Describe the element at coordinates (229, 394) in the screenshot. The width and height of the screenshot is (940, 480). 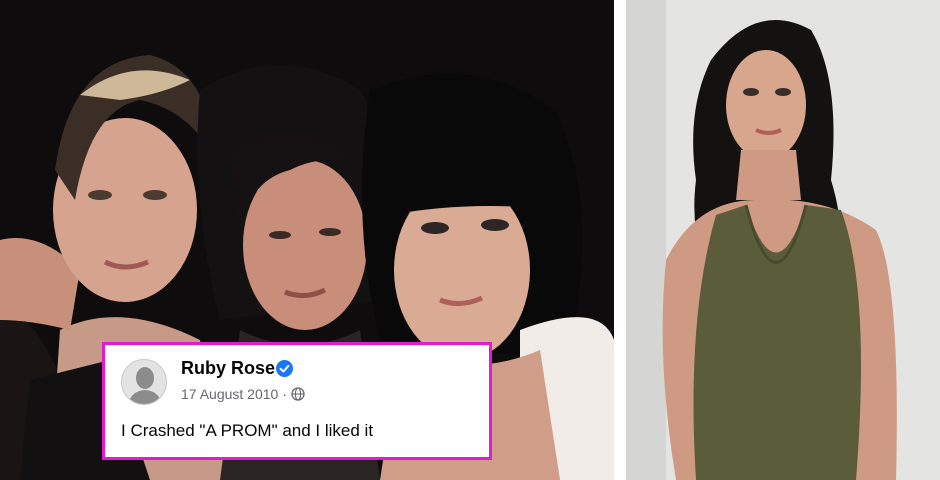
I see `post-date: 17 August 2010` at that location.